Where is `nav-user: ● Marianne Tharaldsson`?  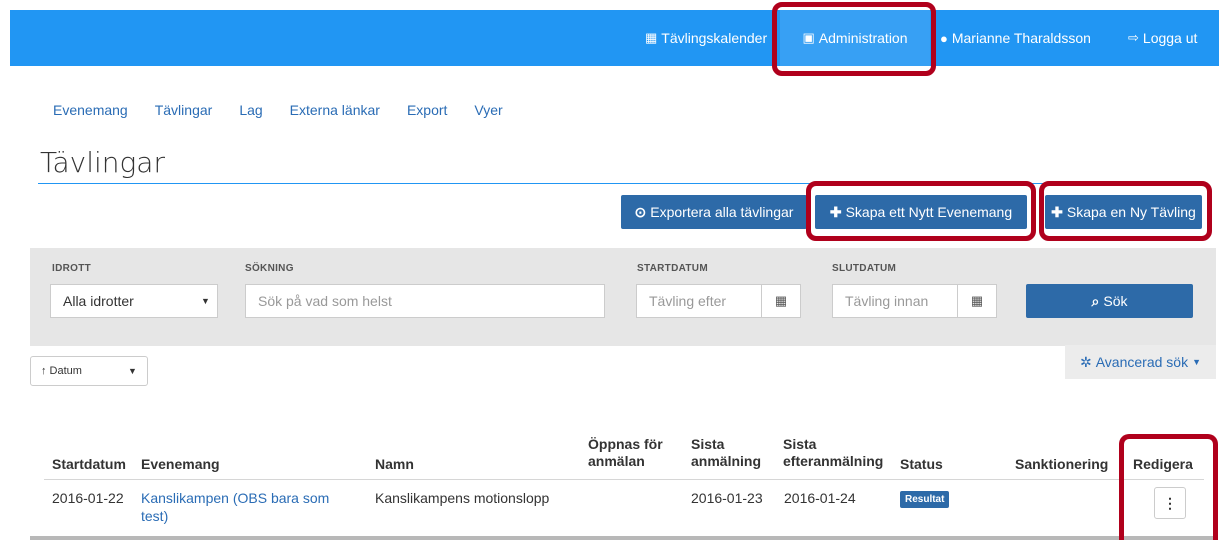 nav-user: ● Marianne Tharaldsson is located at coordinates (1015, 38).